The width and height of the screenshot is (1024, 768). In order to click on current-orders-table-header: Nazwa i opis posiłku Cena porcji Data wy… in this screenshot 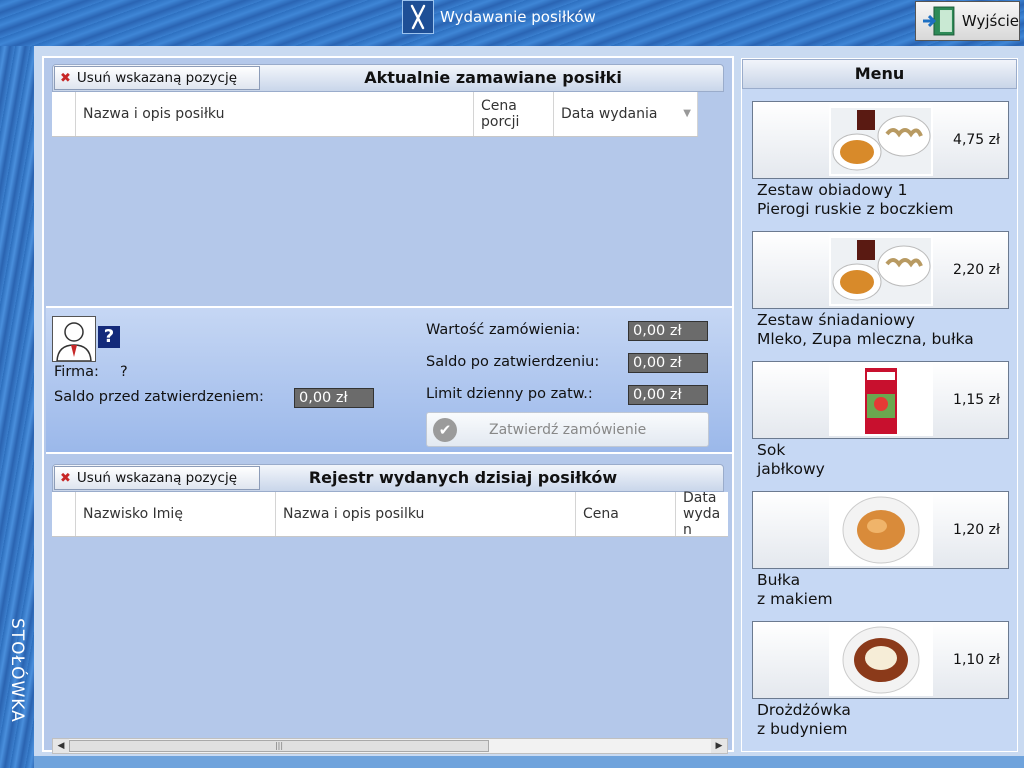, I will do `click(375, 114)`.